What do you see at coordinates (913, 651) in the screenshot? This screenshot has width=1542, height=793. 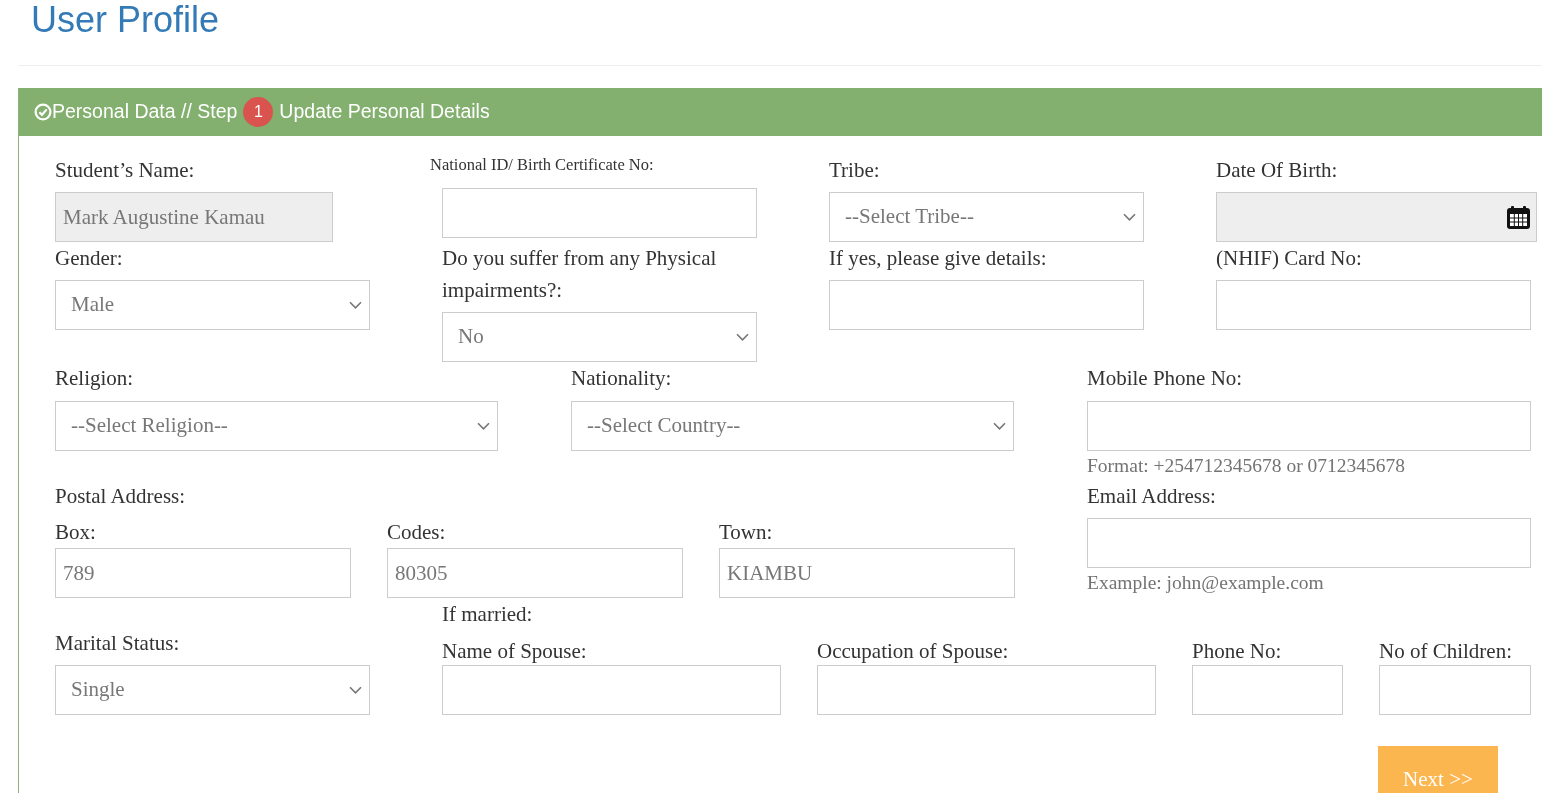 I see `field-label: Occupation of Spouse:` at bounding box center [913, 651].